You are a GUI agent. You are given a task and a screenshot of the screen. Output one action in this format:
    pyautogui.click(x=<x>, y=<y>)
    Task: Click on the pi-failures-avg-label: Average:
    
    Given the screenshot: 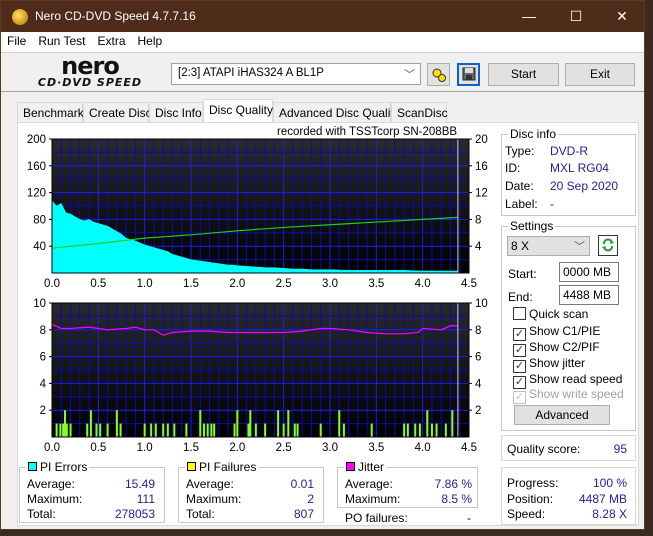 What is the action you would take?
    pyautogui.click(x=210, y=484)
    